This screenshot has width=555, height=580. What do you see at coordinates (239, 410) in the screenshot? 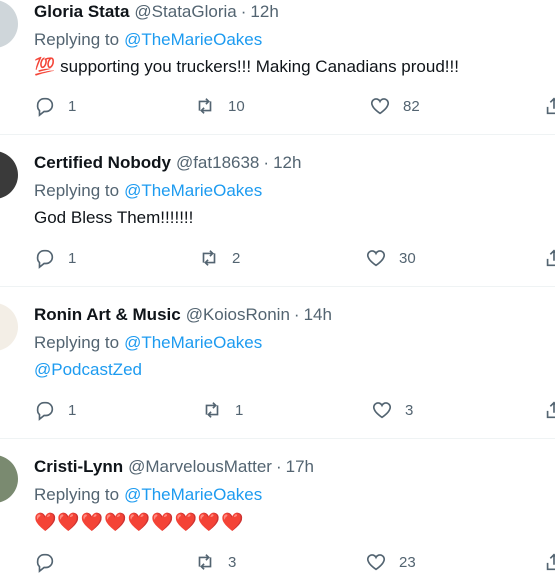
I see `retweet-count: 1` at bounding box center [239, 410].